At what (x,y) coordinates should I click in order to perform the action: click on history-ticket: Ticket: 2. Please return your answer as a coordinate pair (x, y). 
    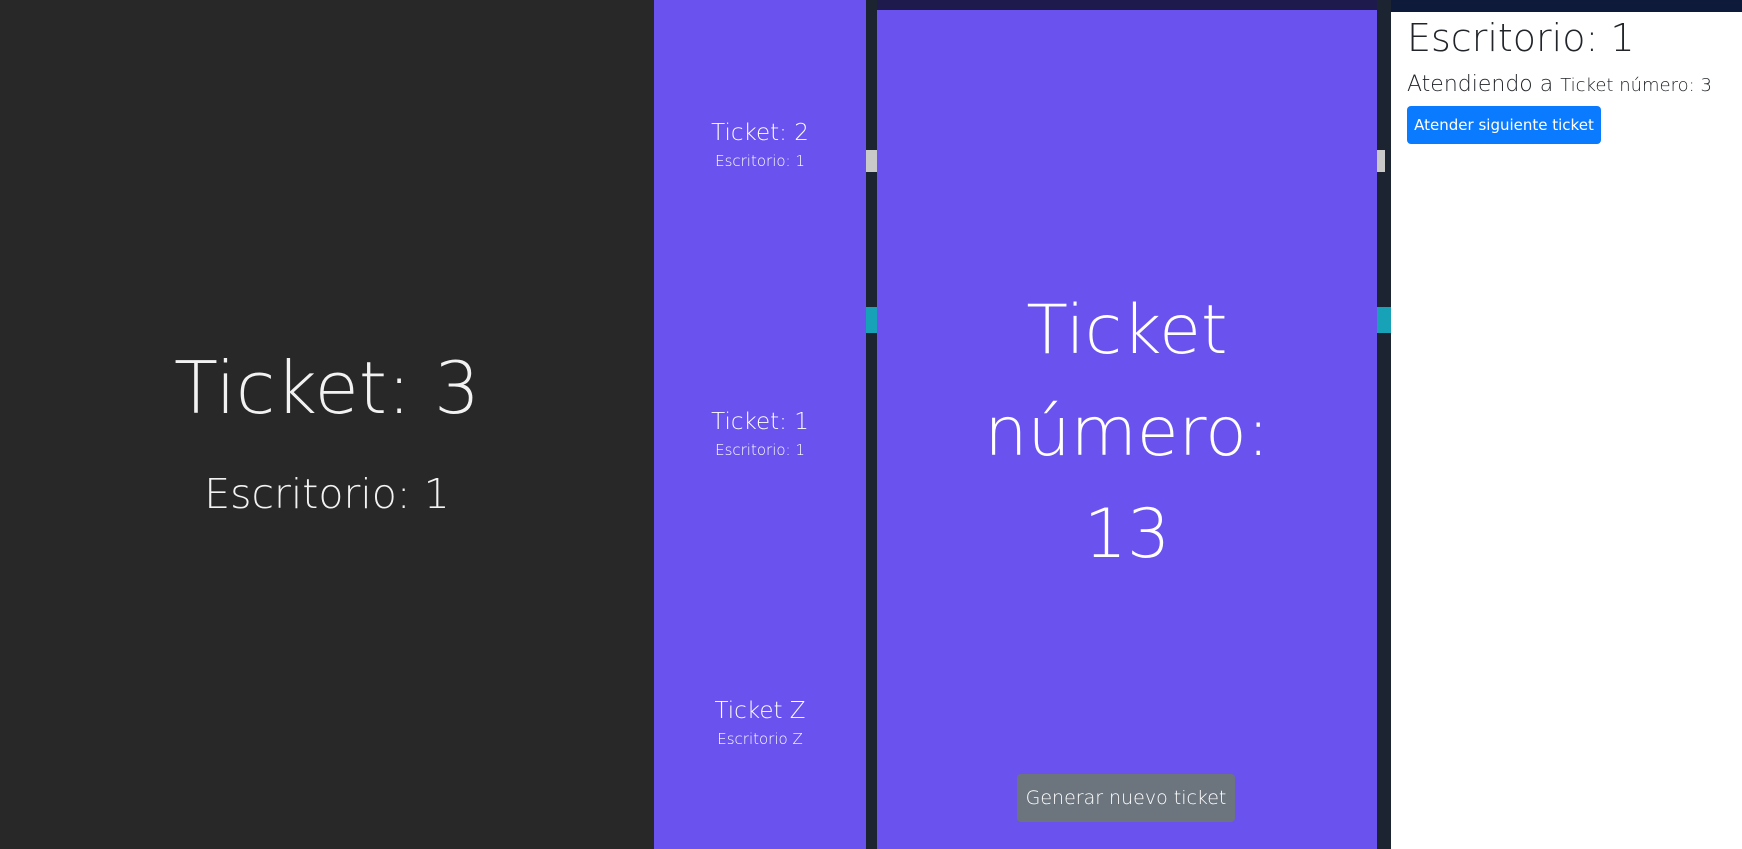
    Looking at the image, I should click on (760, 133).